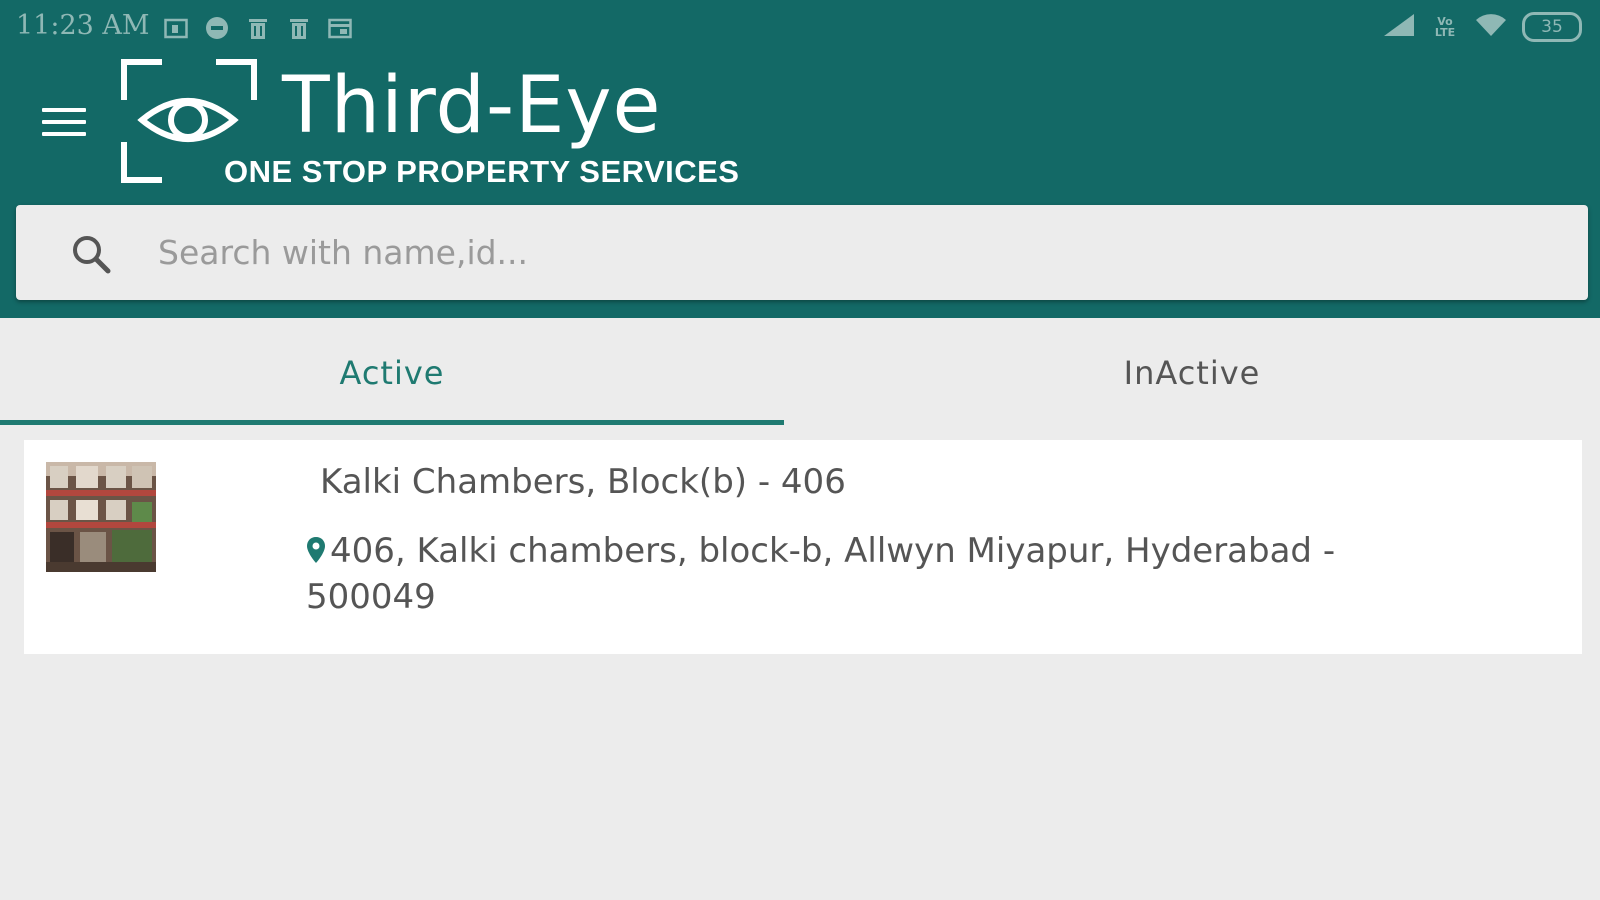 This screenshot has height=900, width=1600. I want to click on property-thumbnail, so click(101, 517).